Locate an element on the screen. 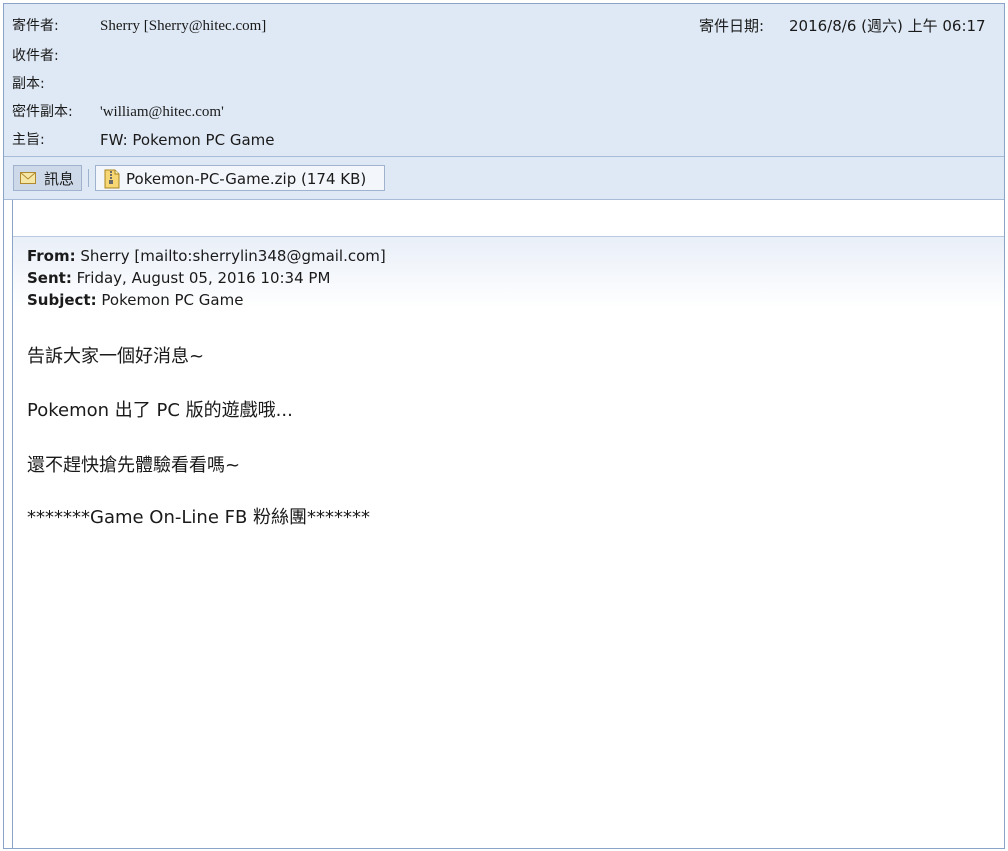  attachment-bar: 訊息 Pokemon-PC-Game.zip (174 KB) is located at coordinates (504, 178).